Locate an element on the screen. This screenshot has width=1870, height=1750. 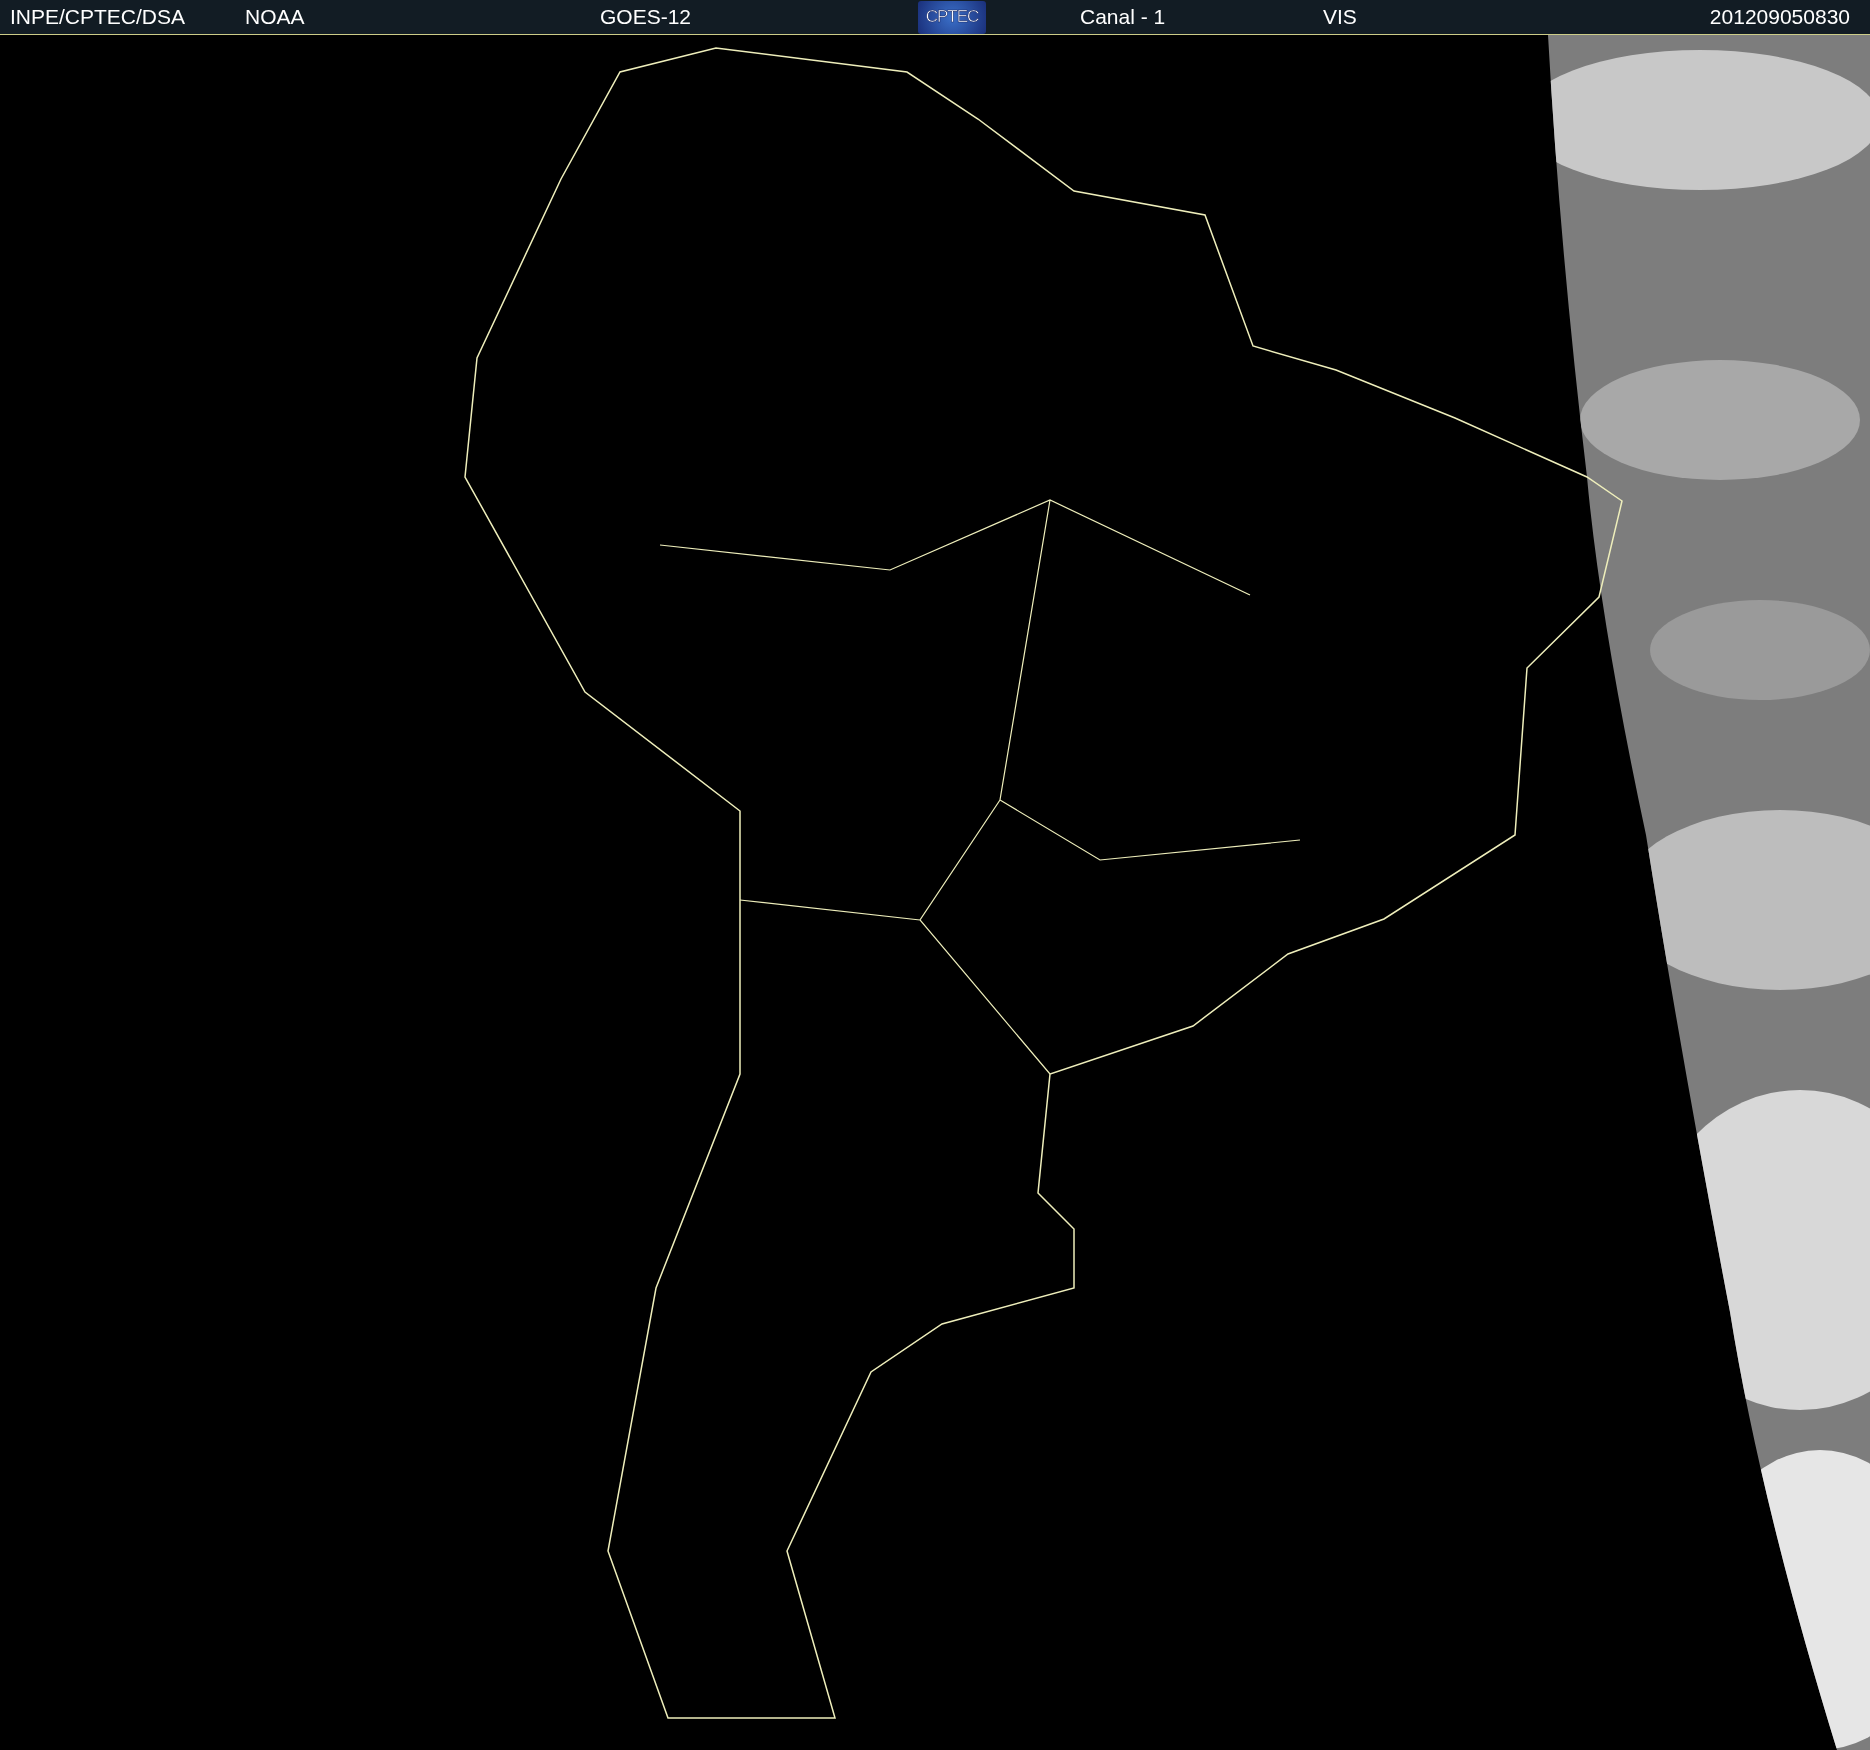
header-label: VIS is located at coordinates (1340, 17).